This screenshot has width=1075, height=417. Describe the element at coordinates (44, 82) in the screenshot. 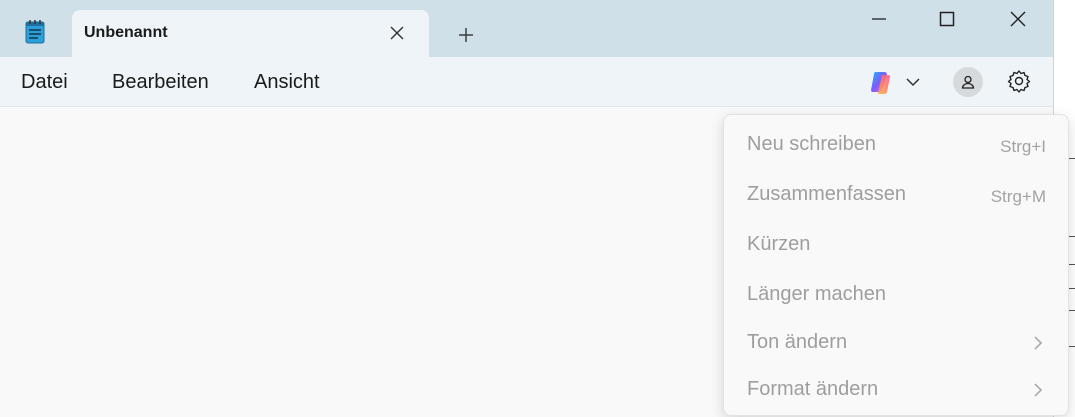

I see `menu-datei: Datei` at that location.